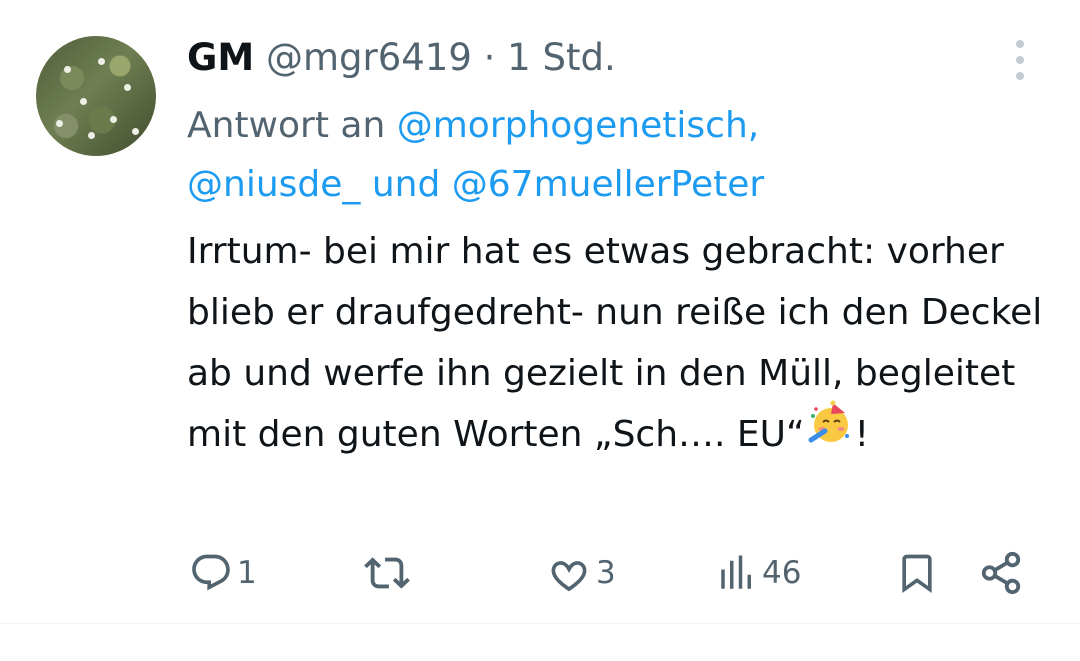  What do you see at coordinates (369, 57) in the screenshot?
I see `author-handle: @mgr6419` at bounding box center [369, 57].